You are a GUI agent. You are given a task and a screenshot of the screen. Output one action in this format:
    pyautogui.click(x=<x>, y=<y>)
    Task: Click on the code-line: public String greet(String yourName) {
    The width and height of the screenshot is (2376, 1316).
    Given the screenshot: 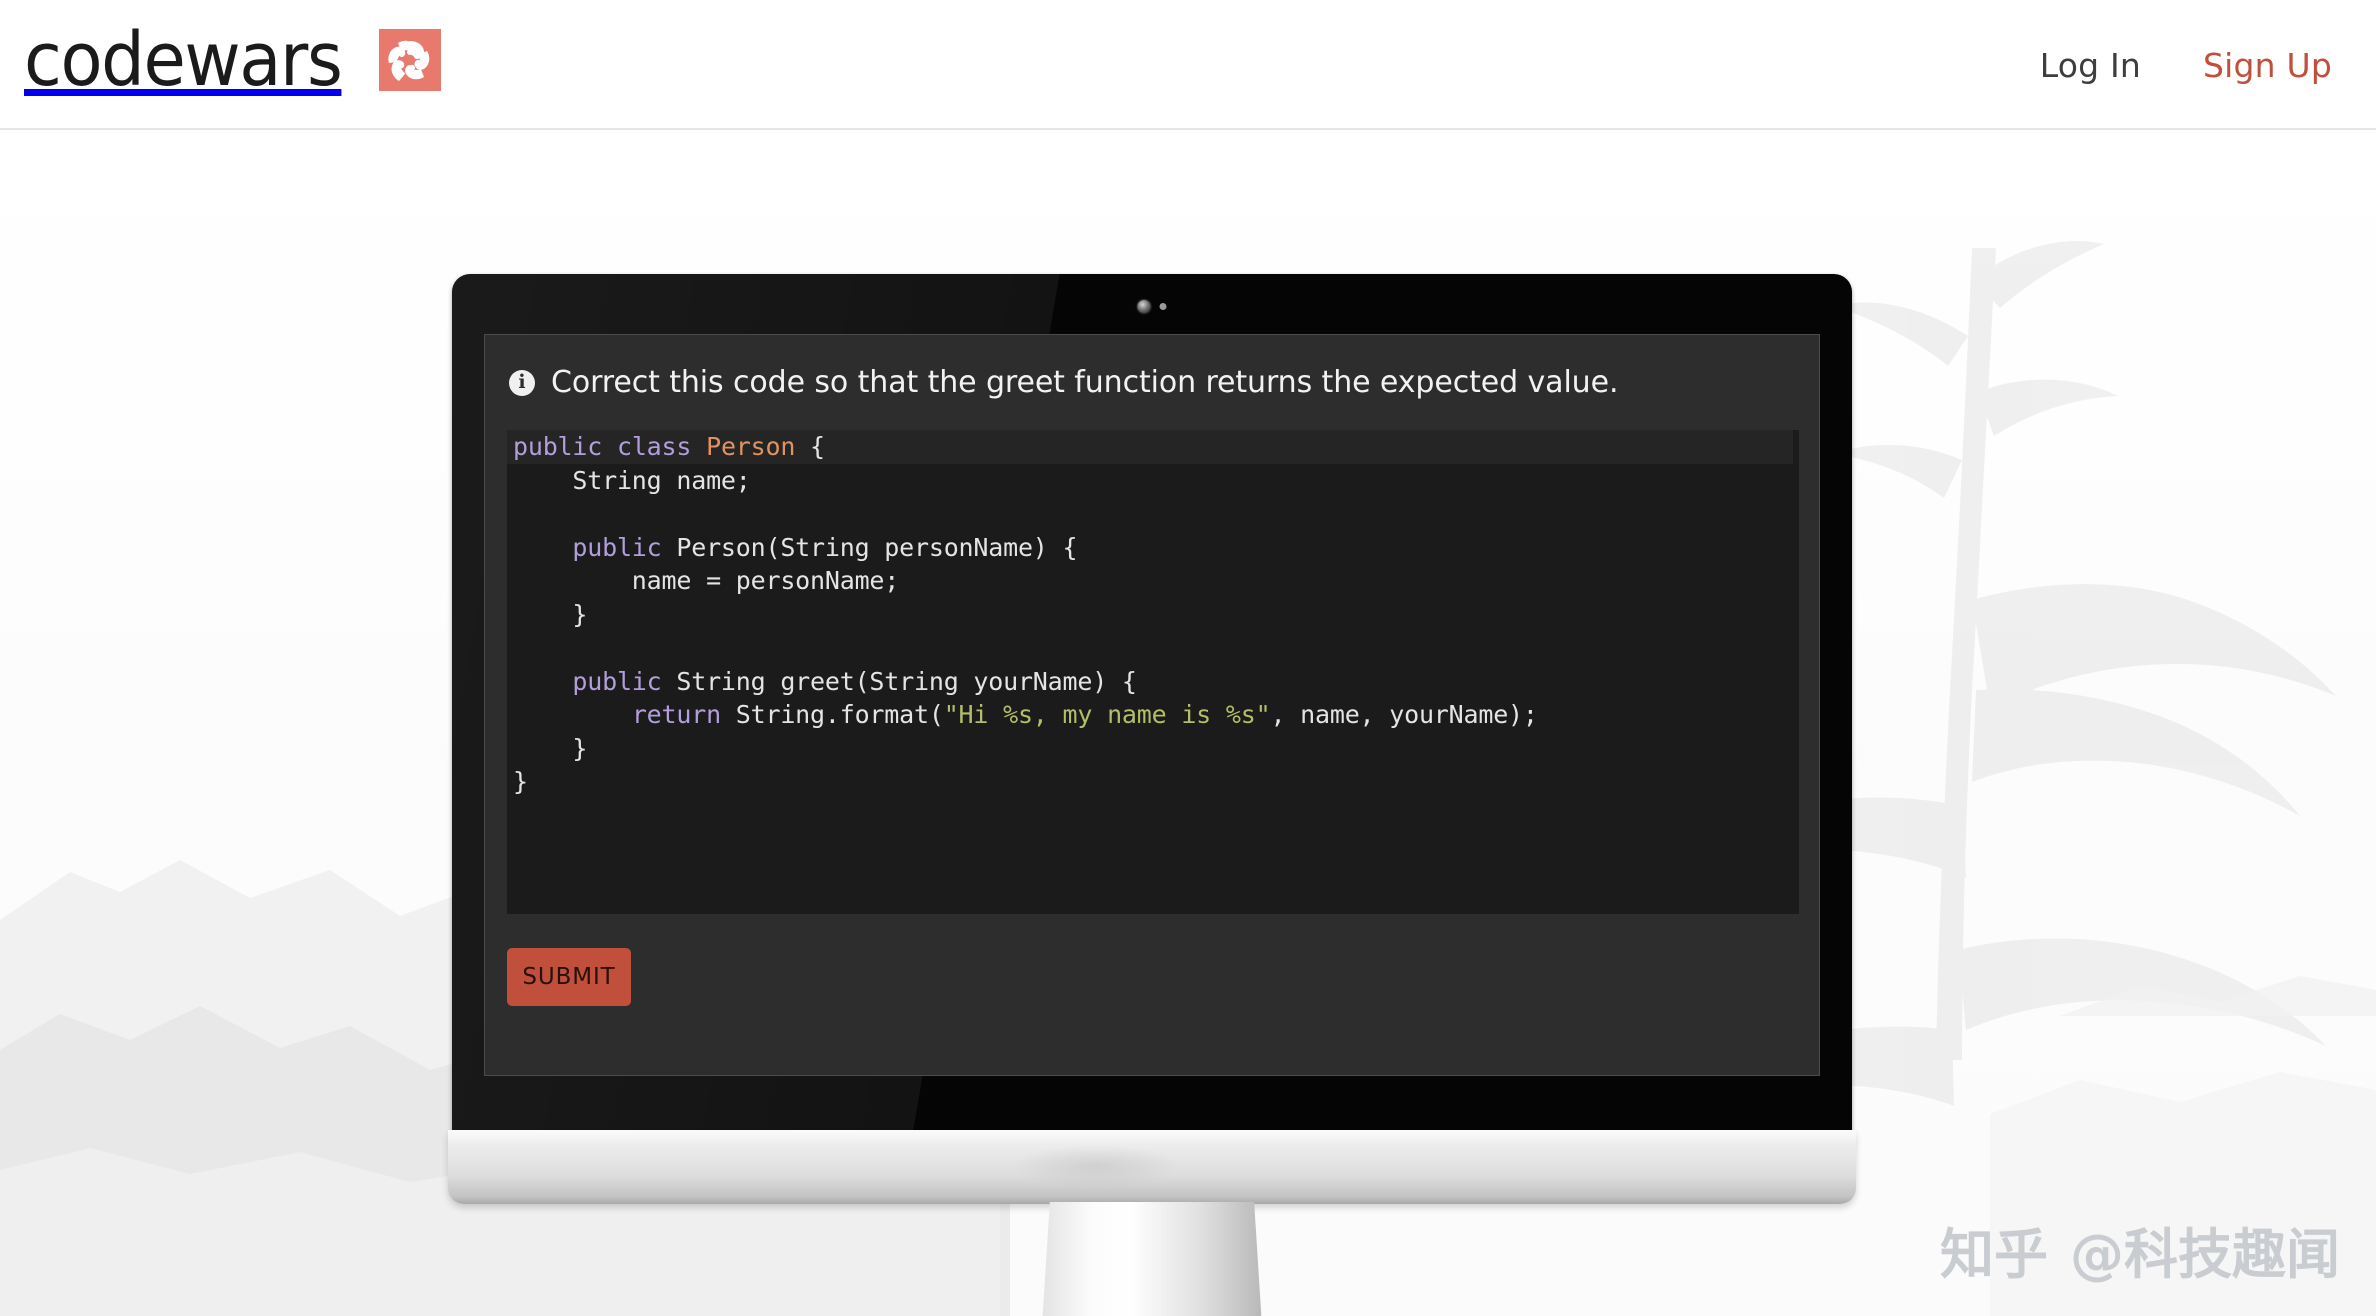 What is the action you would take?
    pyautogui.click(x=1153, y=682)
    